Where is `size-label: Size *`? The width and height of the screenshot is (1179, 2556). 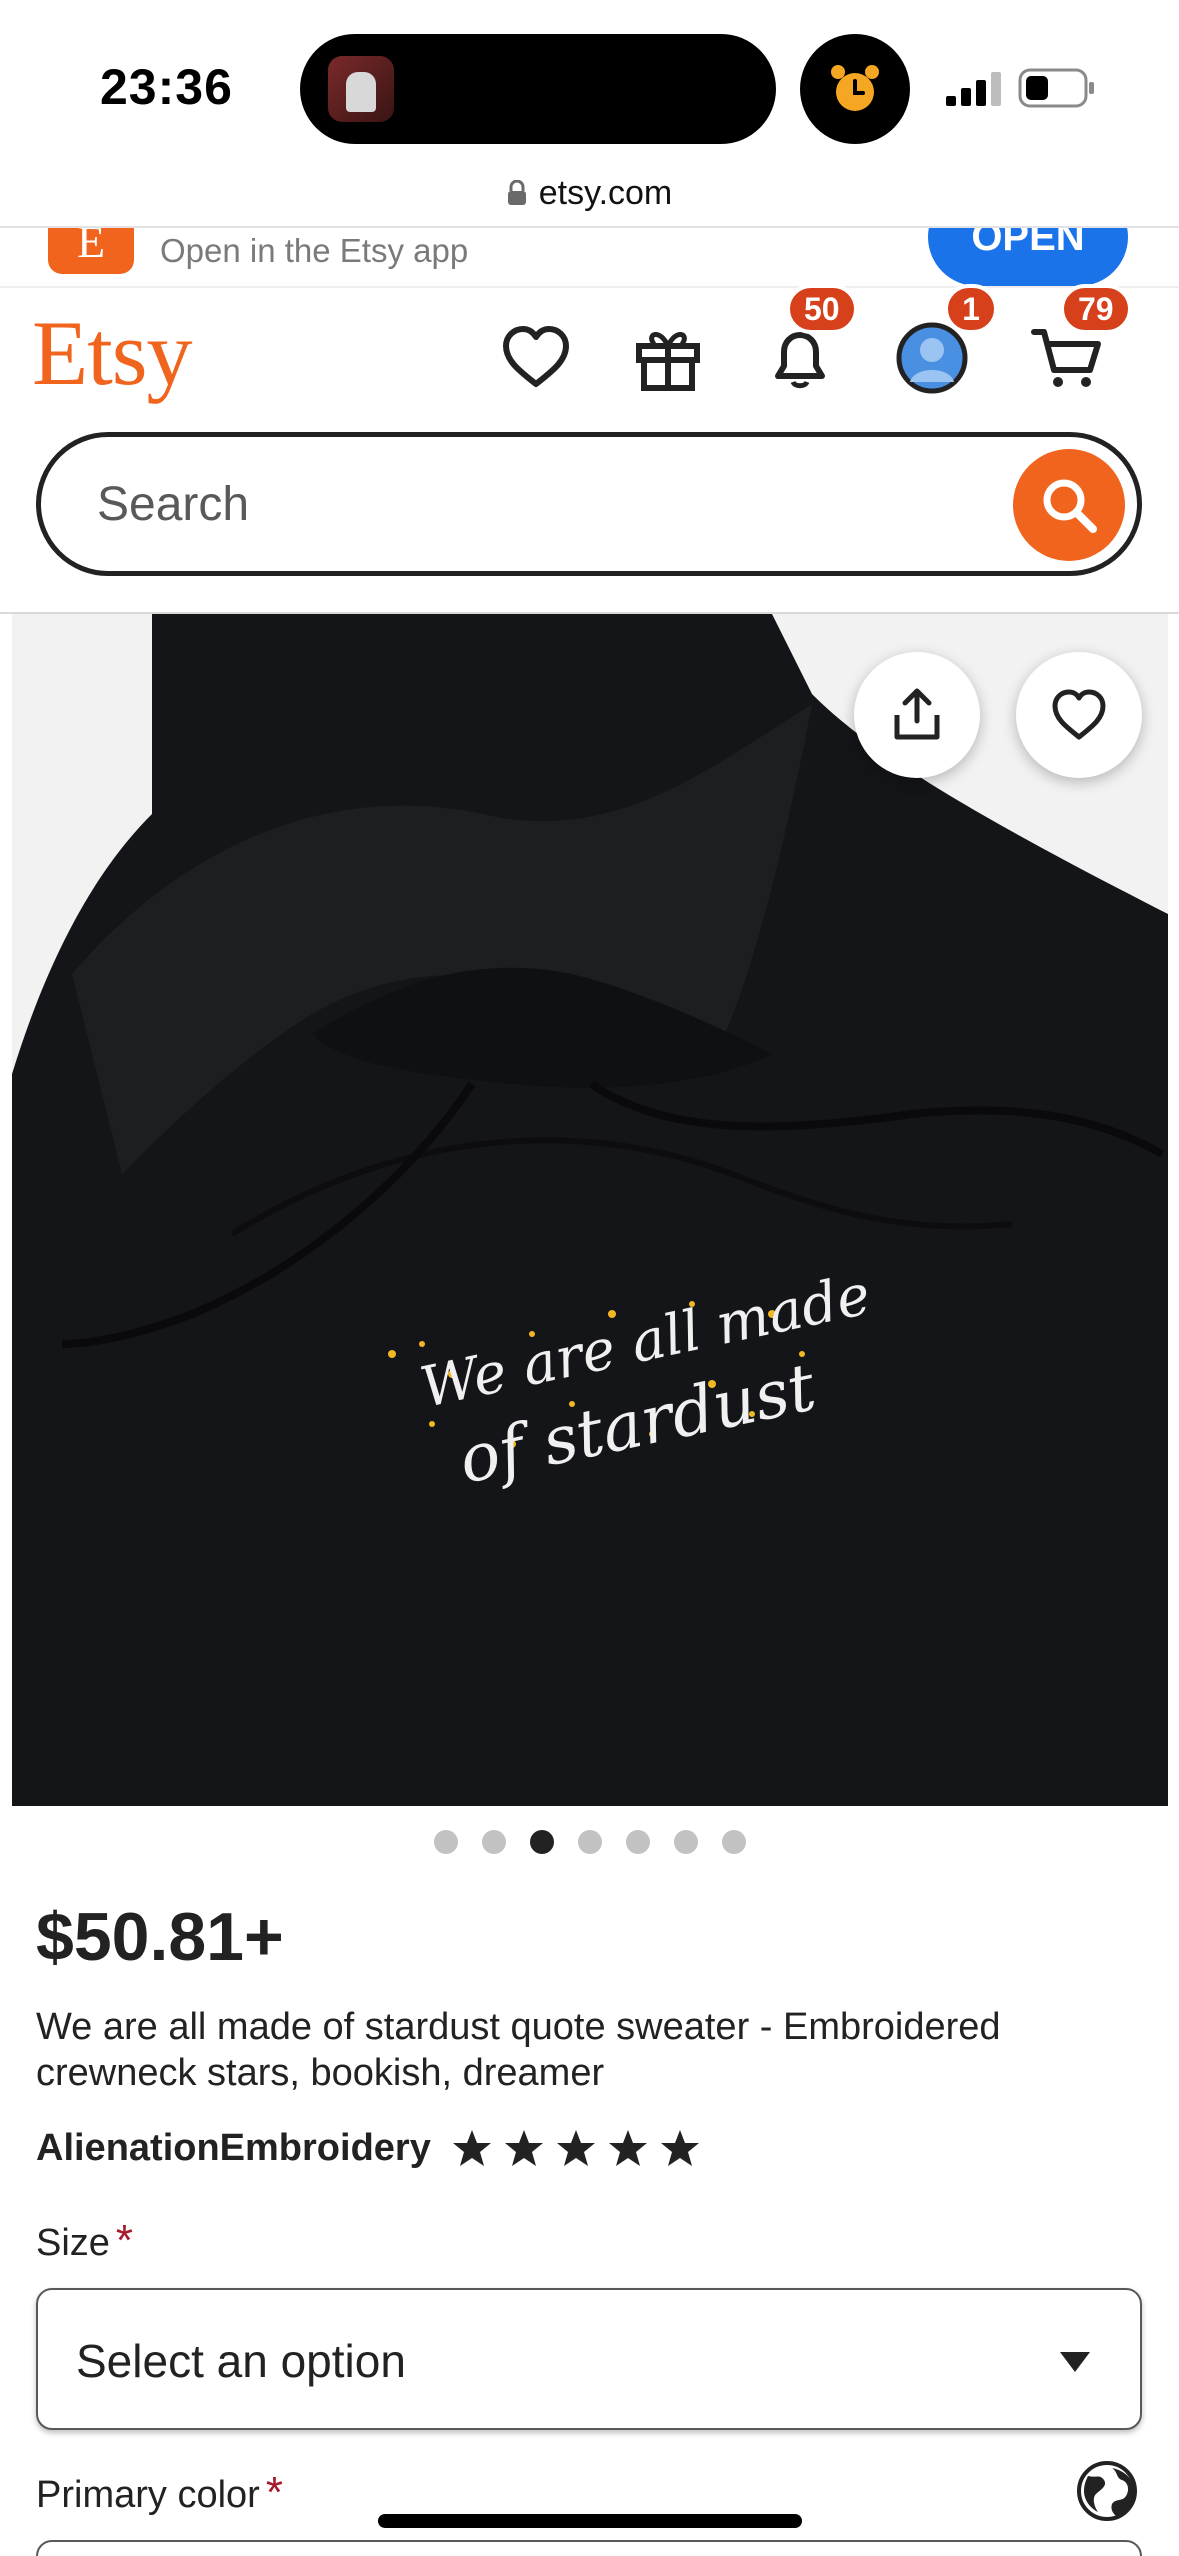
size-label: Size * is located at coordinates (85, 2240).